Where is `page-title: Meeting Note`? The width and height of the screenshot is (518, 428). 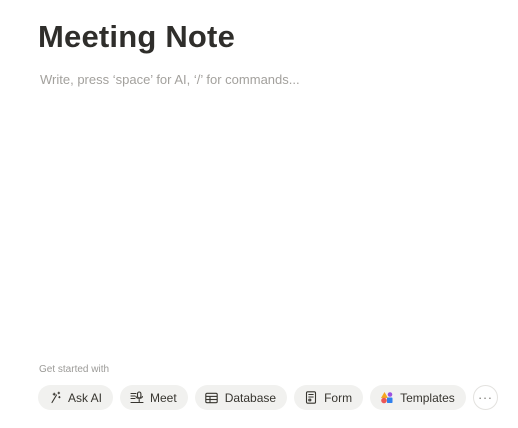
page-title: Meeting Note is located at coordinates (136, 37).